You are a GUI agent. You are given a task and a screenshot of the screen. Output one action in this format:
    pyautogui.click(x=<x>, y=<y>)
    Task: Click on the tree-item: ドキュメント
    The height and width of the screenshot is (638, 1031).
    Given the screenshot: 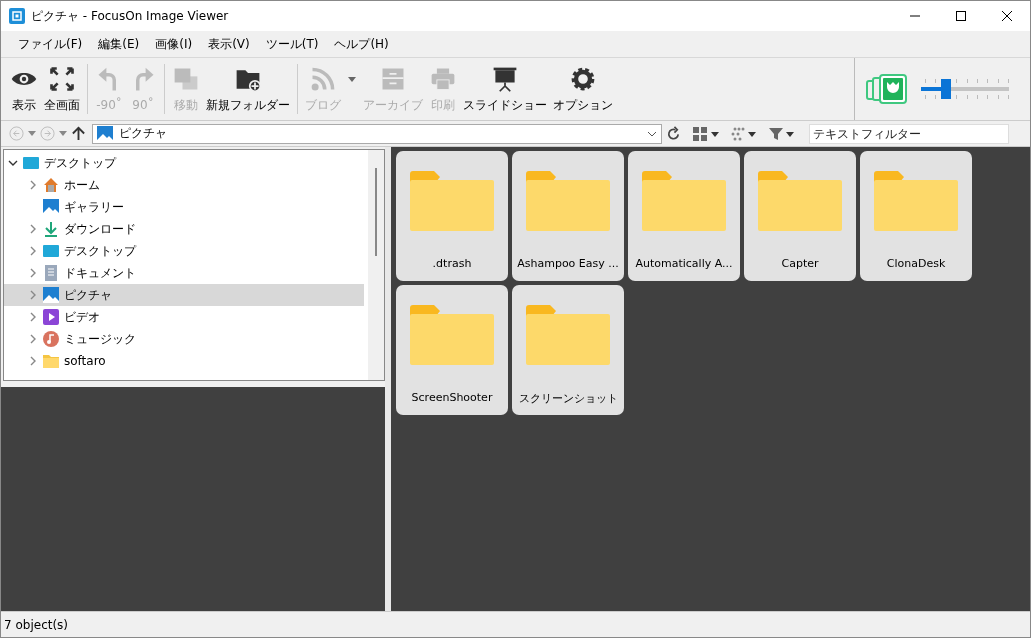 What is the action you would take?
    pyautogui.click(x=184, y=273)
    